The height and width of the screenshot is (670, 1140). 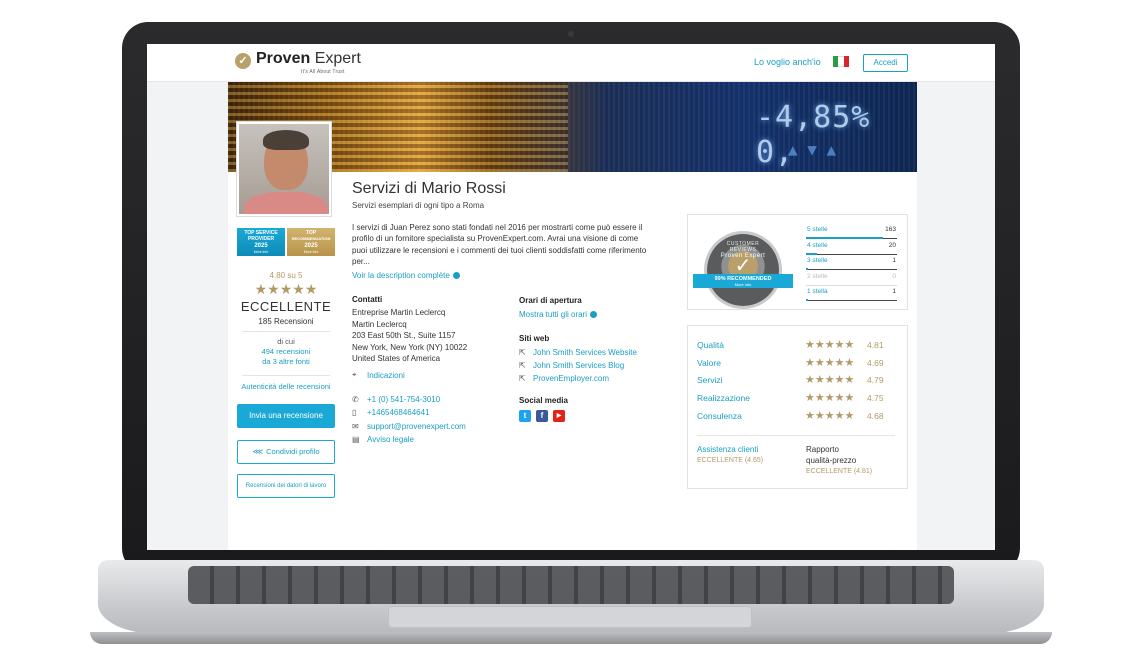 What do you see at coordinates (851, 293) in the screenshot?
I see `star-distribution-row: 1 stella 1` at bounding box center [851, 293].